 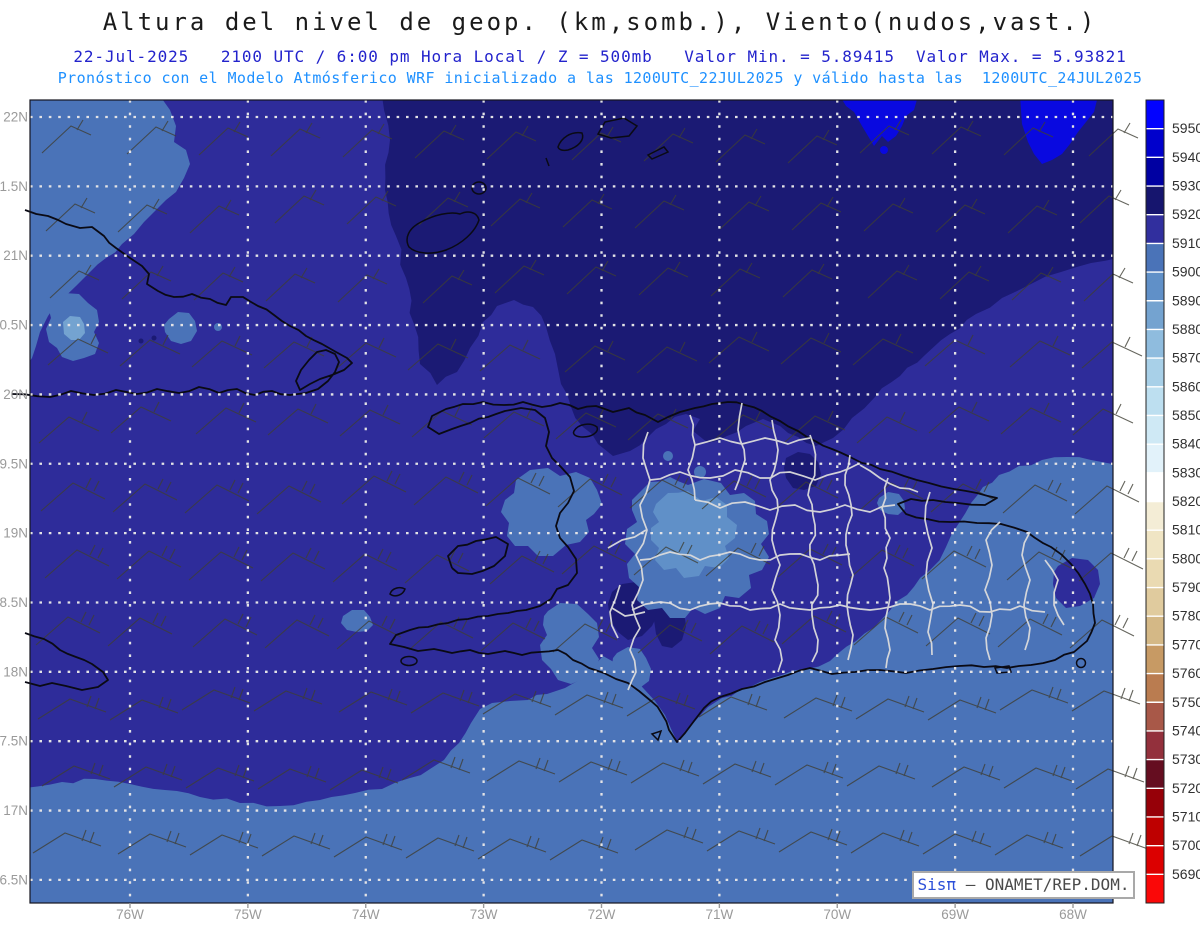 I want to click on lat-label: 20N, so click(x=15, y=394).